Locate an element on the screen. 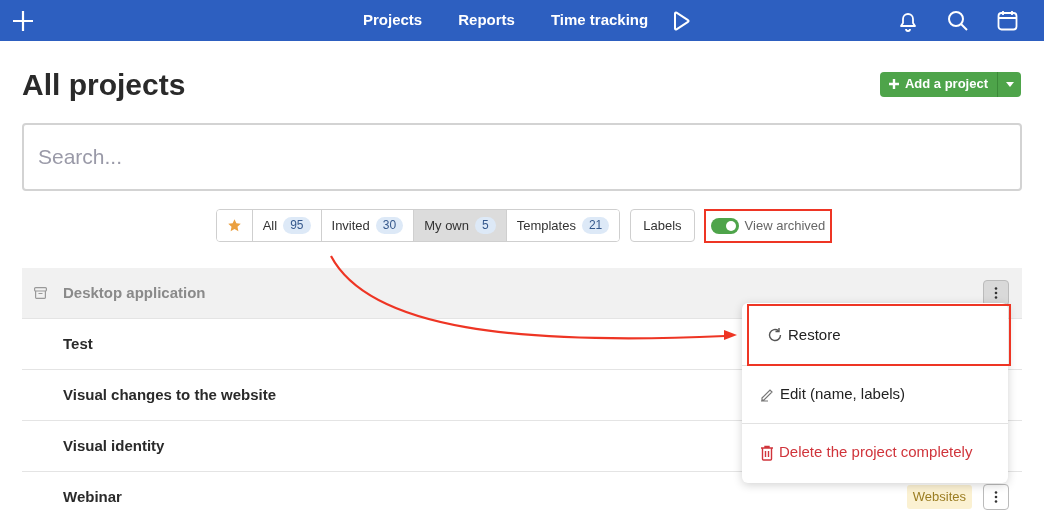 This screenshot has width=1044, height=518. play-icon is located at coordinates (681, 20).